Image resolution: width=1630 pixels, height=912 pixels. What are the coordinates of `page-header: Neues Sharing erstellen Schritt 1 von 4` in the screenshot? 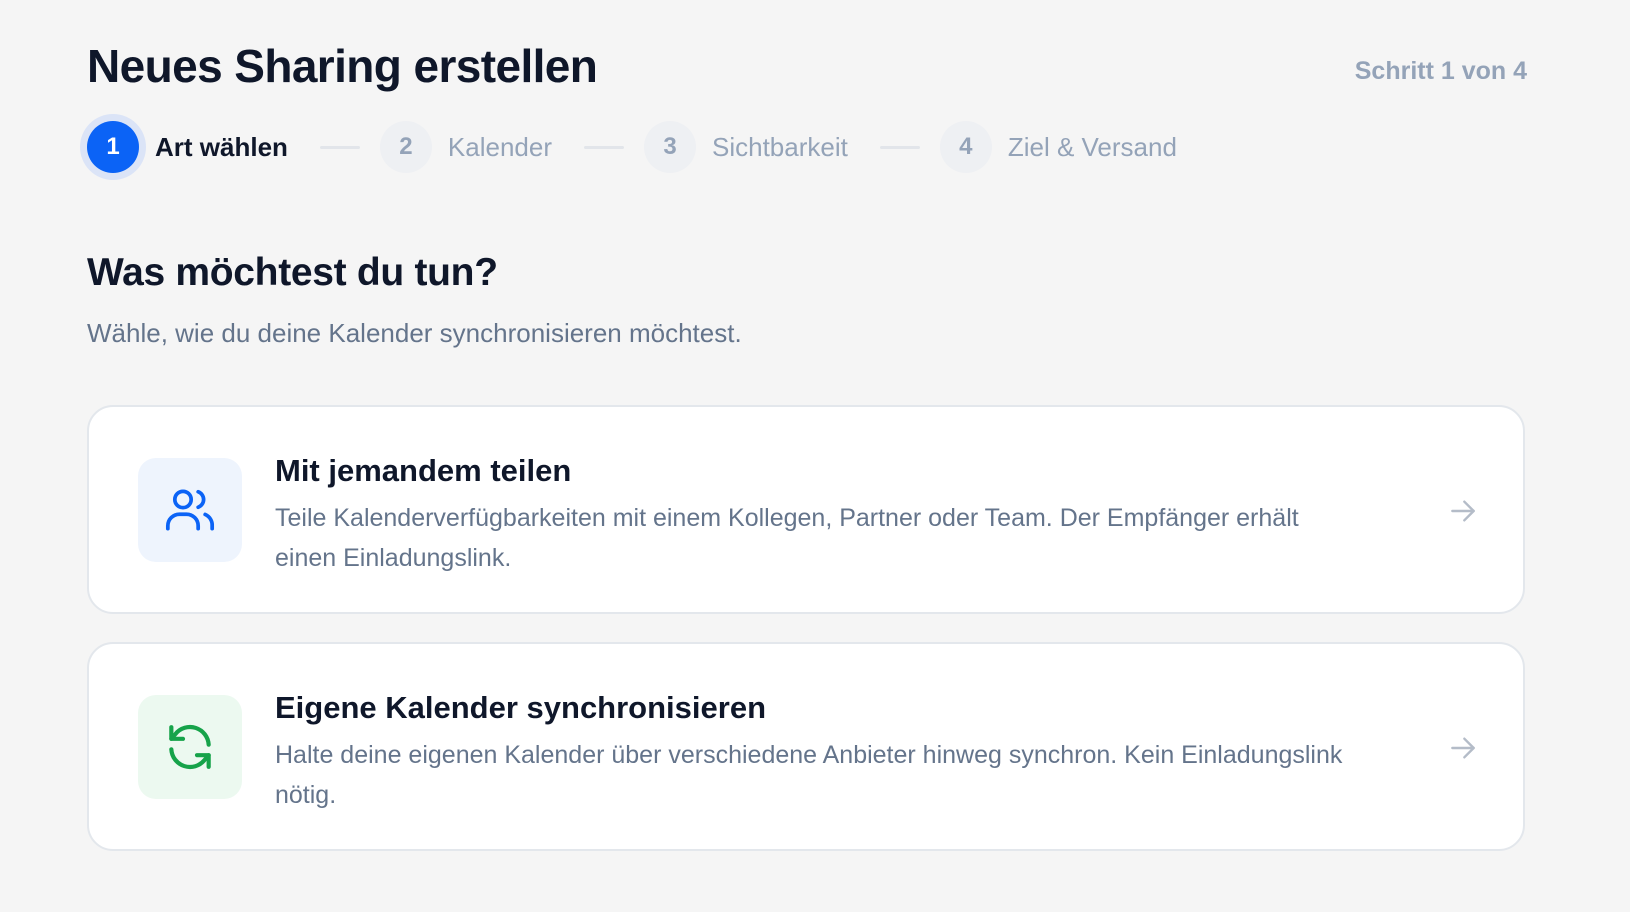 It's located at (807, 66).